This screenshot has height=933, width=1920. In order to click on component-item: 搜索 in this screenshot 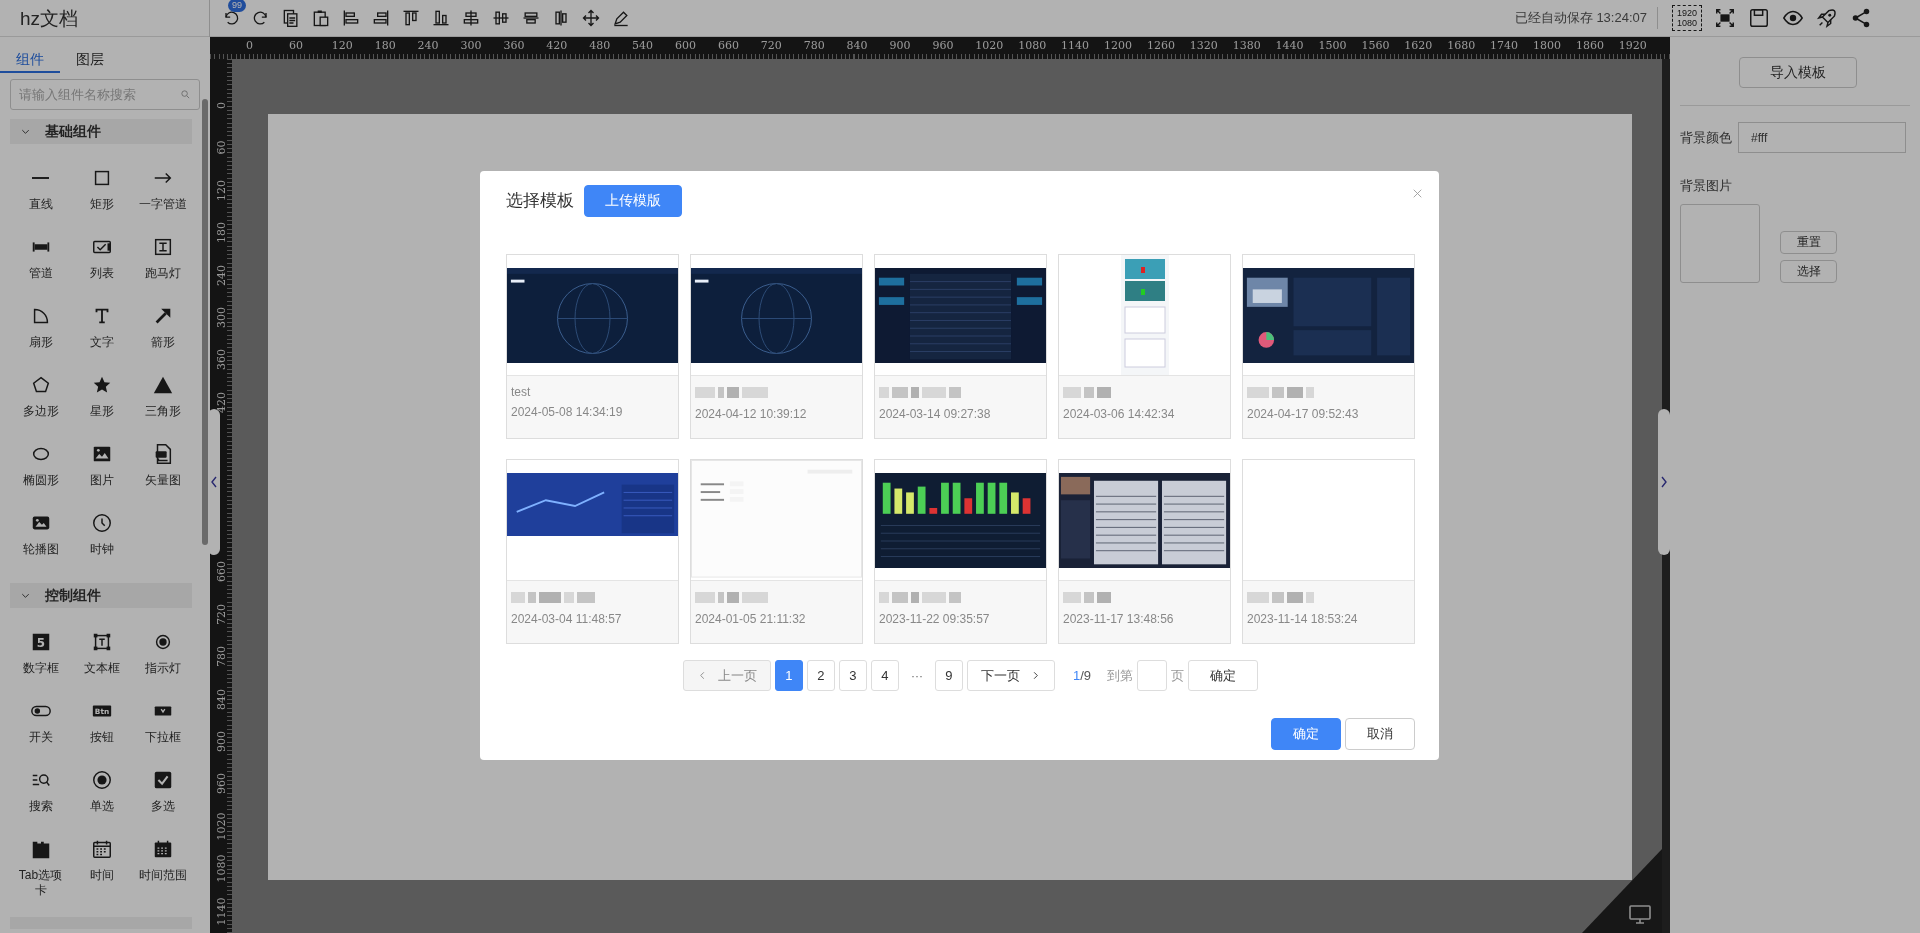, I will do `click(40, 803)`.